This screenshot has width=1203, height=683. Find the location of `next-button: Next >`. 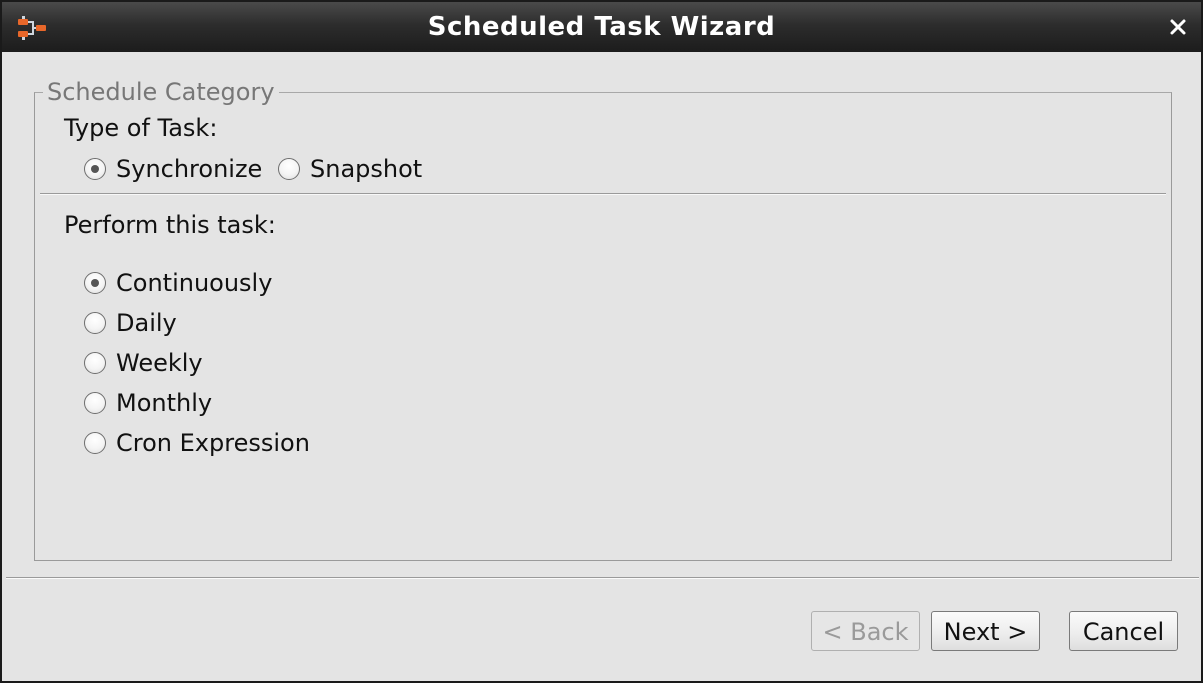

next-button: Next > is located at coordinates (985, 631).